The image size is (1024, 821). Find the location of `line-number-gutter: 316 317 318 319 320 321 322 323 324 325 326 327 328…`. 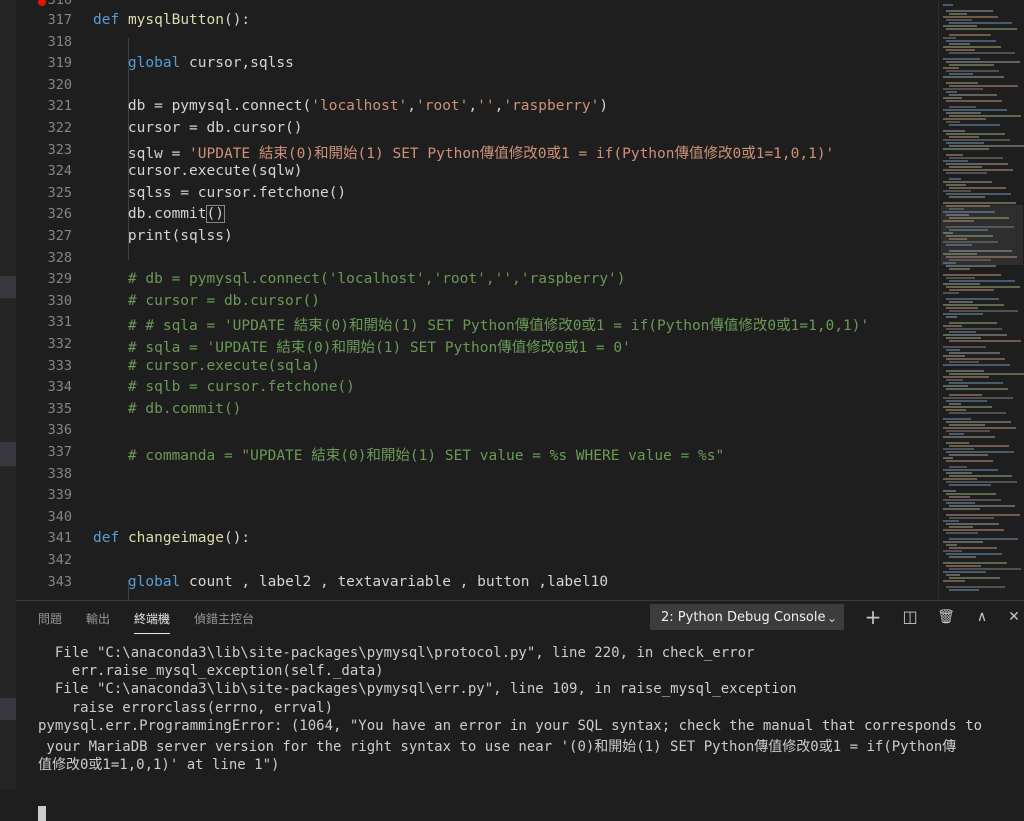

line-number-gutter: 316 317 318 319 320 321 322 323 324 325 326 327 328… is located at coordinates (44, 300).